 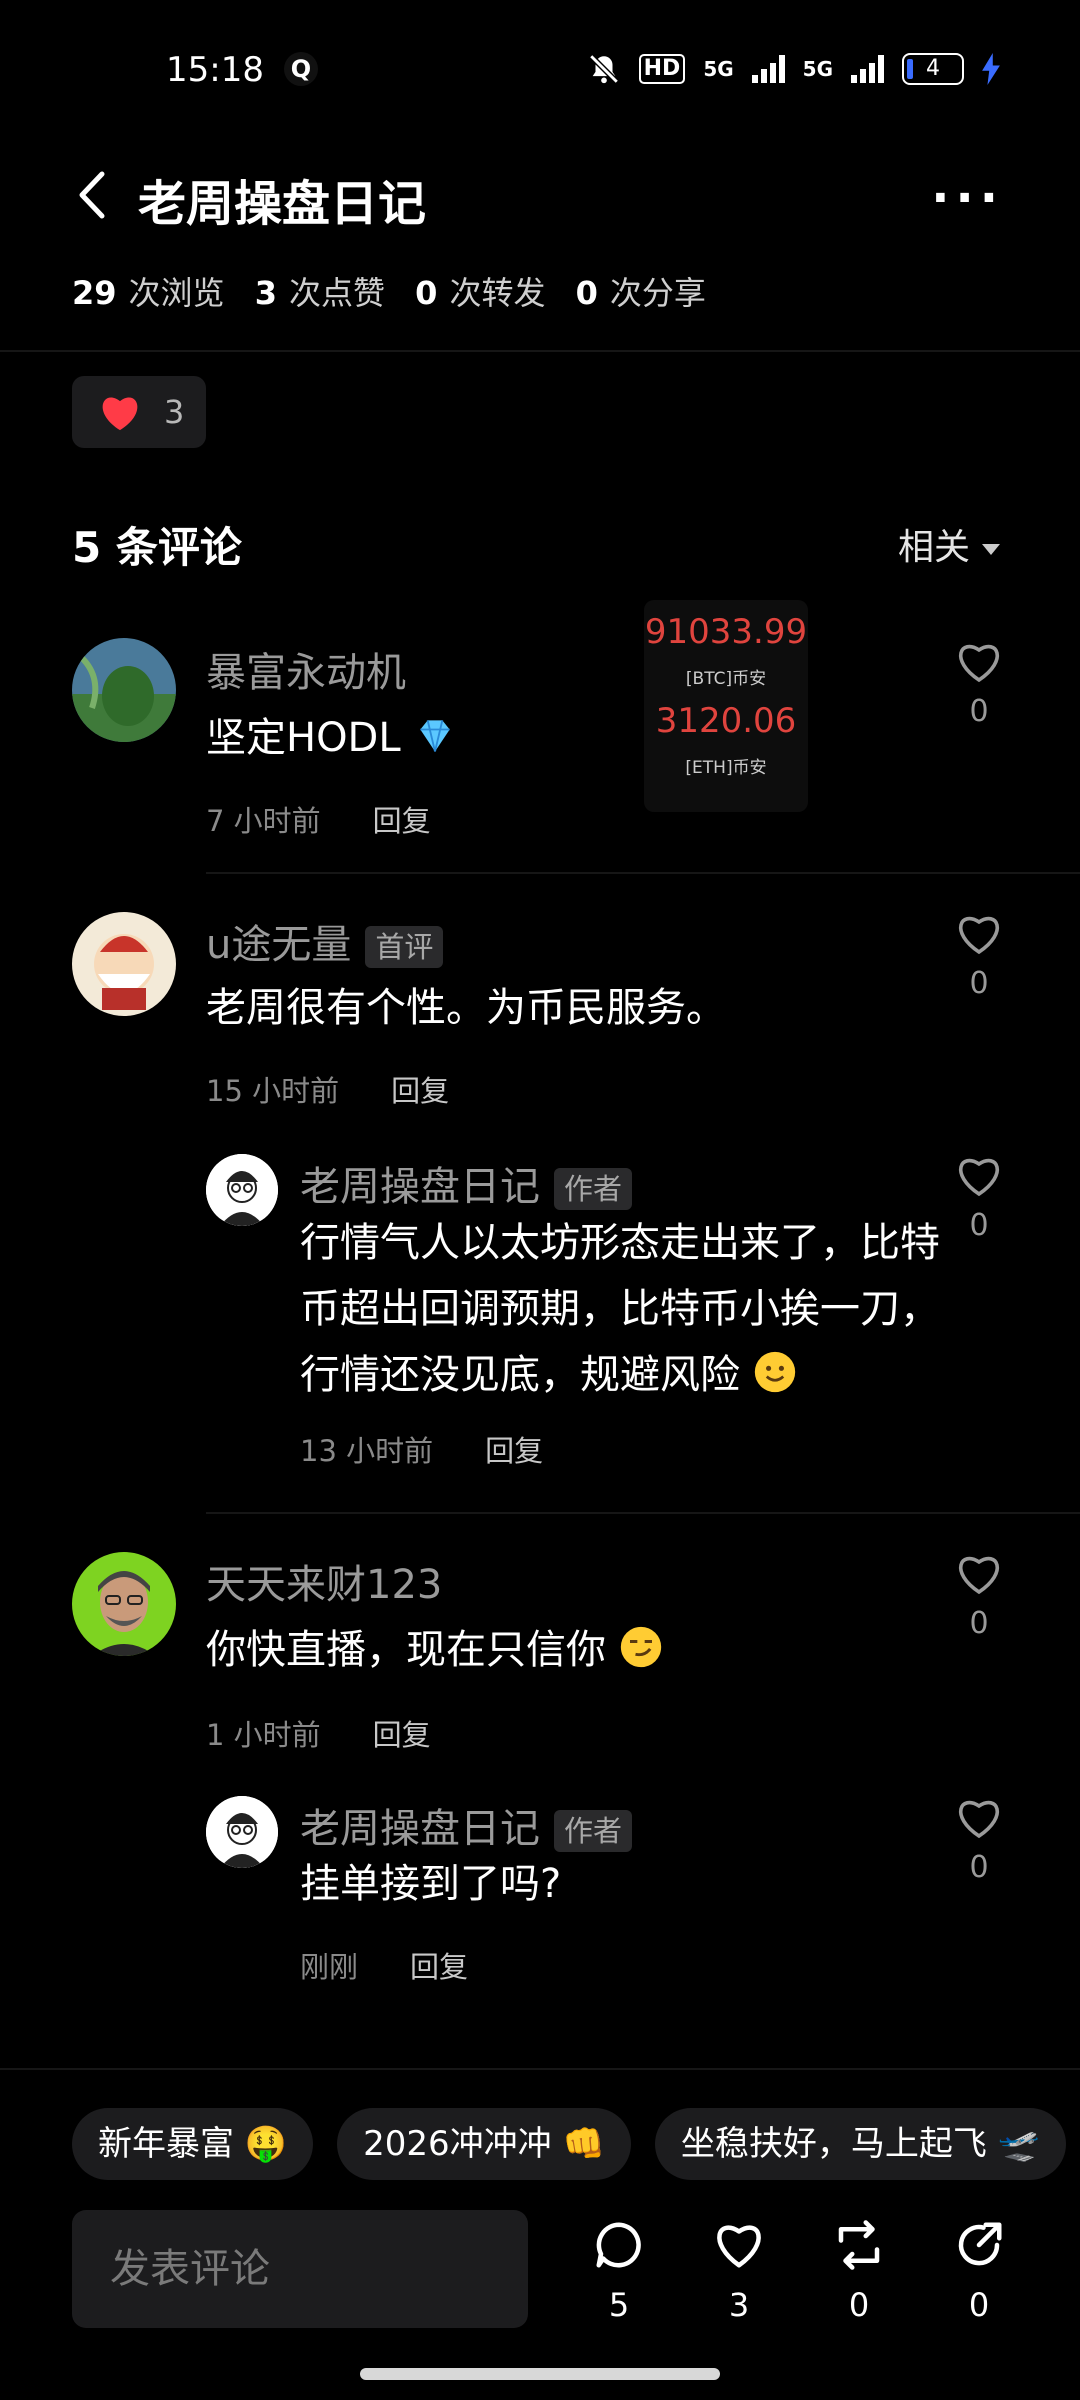 I want to click on smirk-emoji-icon, so click(x=640, y=1647).